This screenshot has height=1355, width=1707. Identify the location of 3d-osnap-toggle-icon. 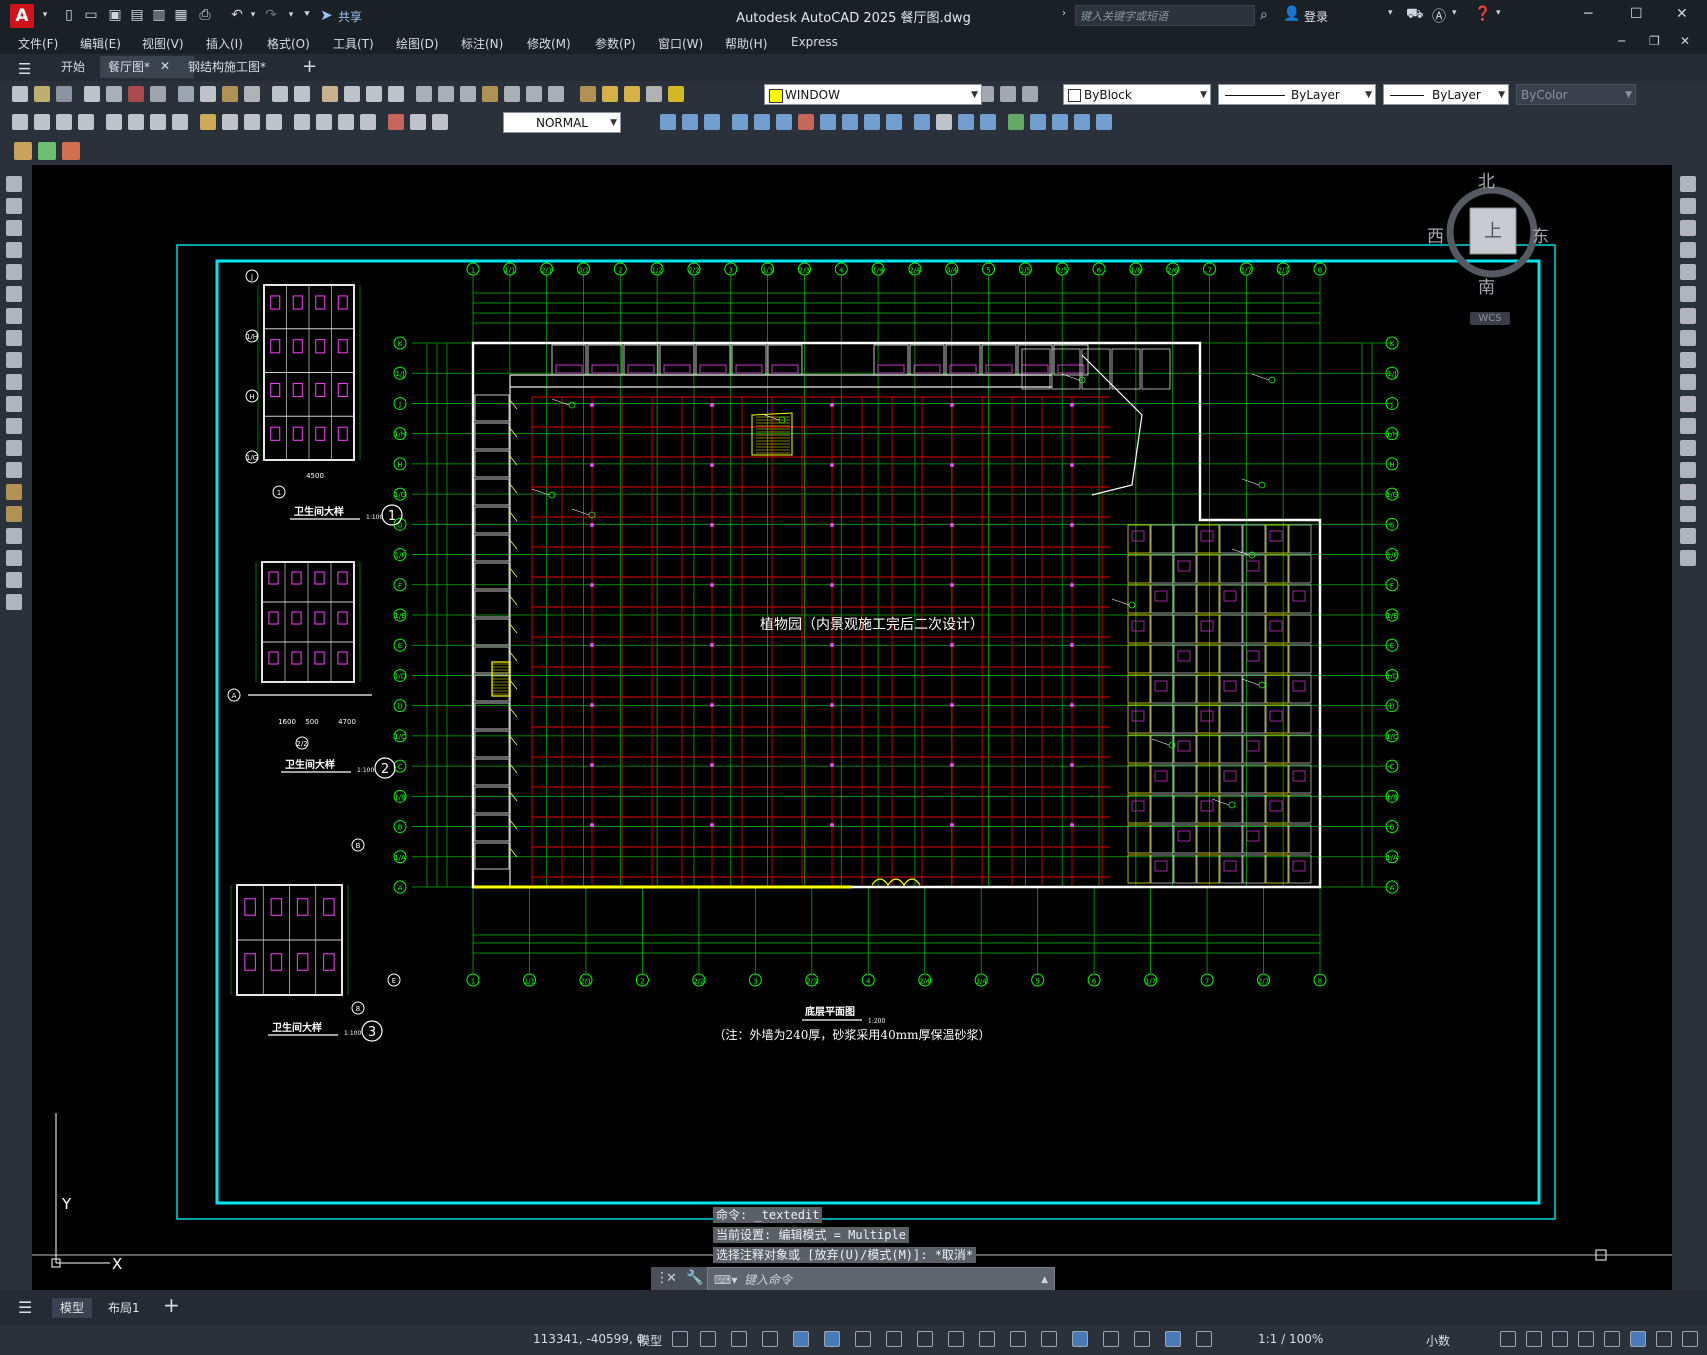
(1049, 1339).